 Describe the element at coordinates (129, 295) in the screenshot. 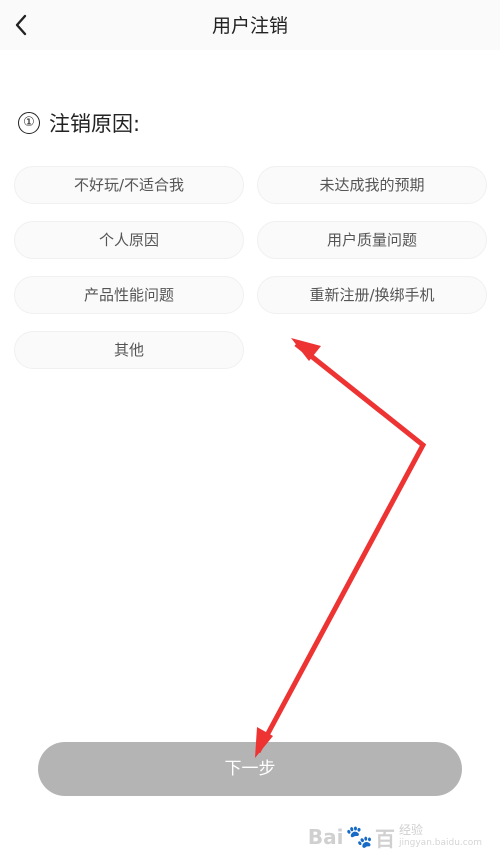

I see `reason-option-performance: 产品性能问题` at that location.